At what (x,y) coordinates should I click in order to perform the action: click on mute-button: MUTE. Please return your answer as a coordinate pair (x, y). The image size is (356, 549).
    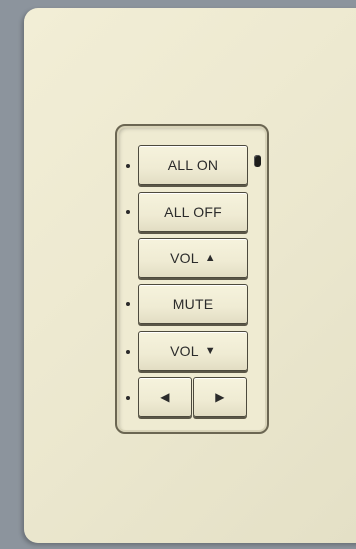
    Looking at the image, I should click on (193, 304).